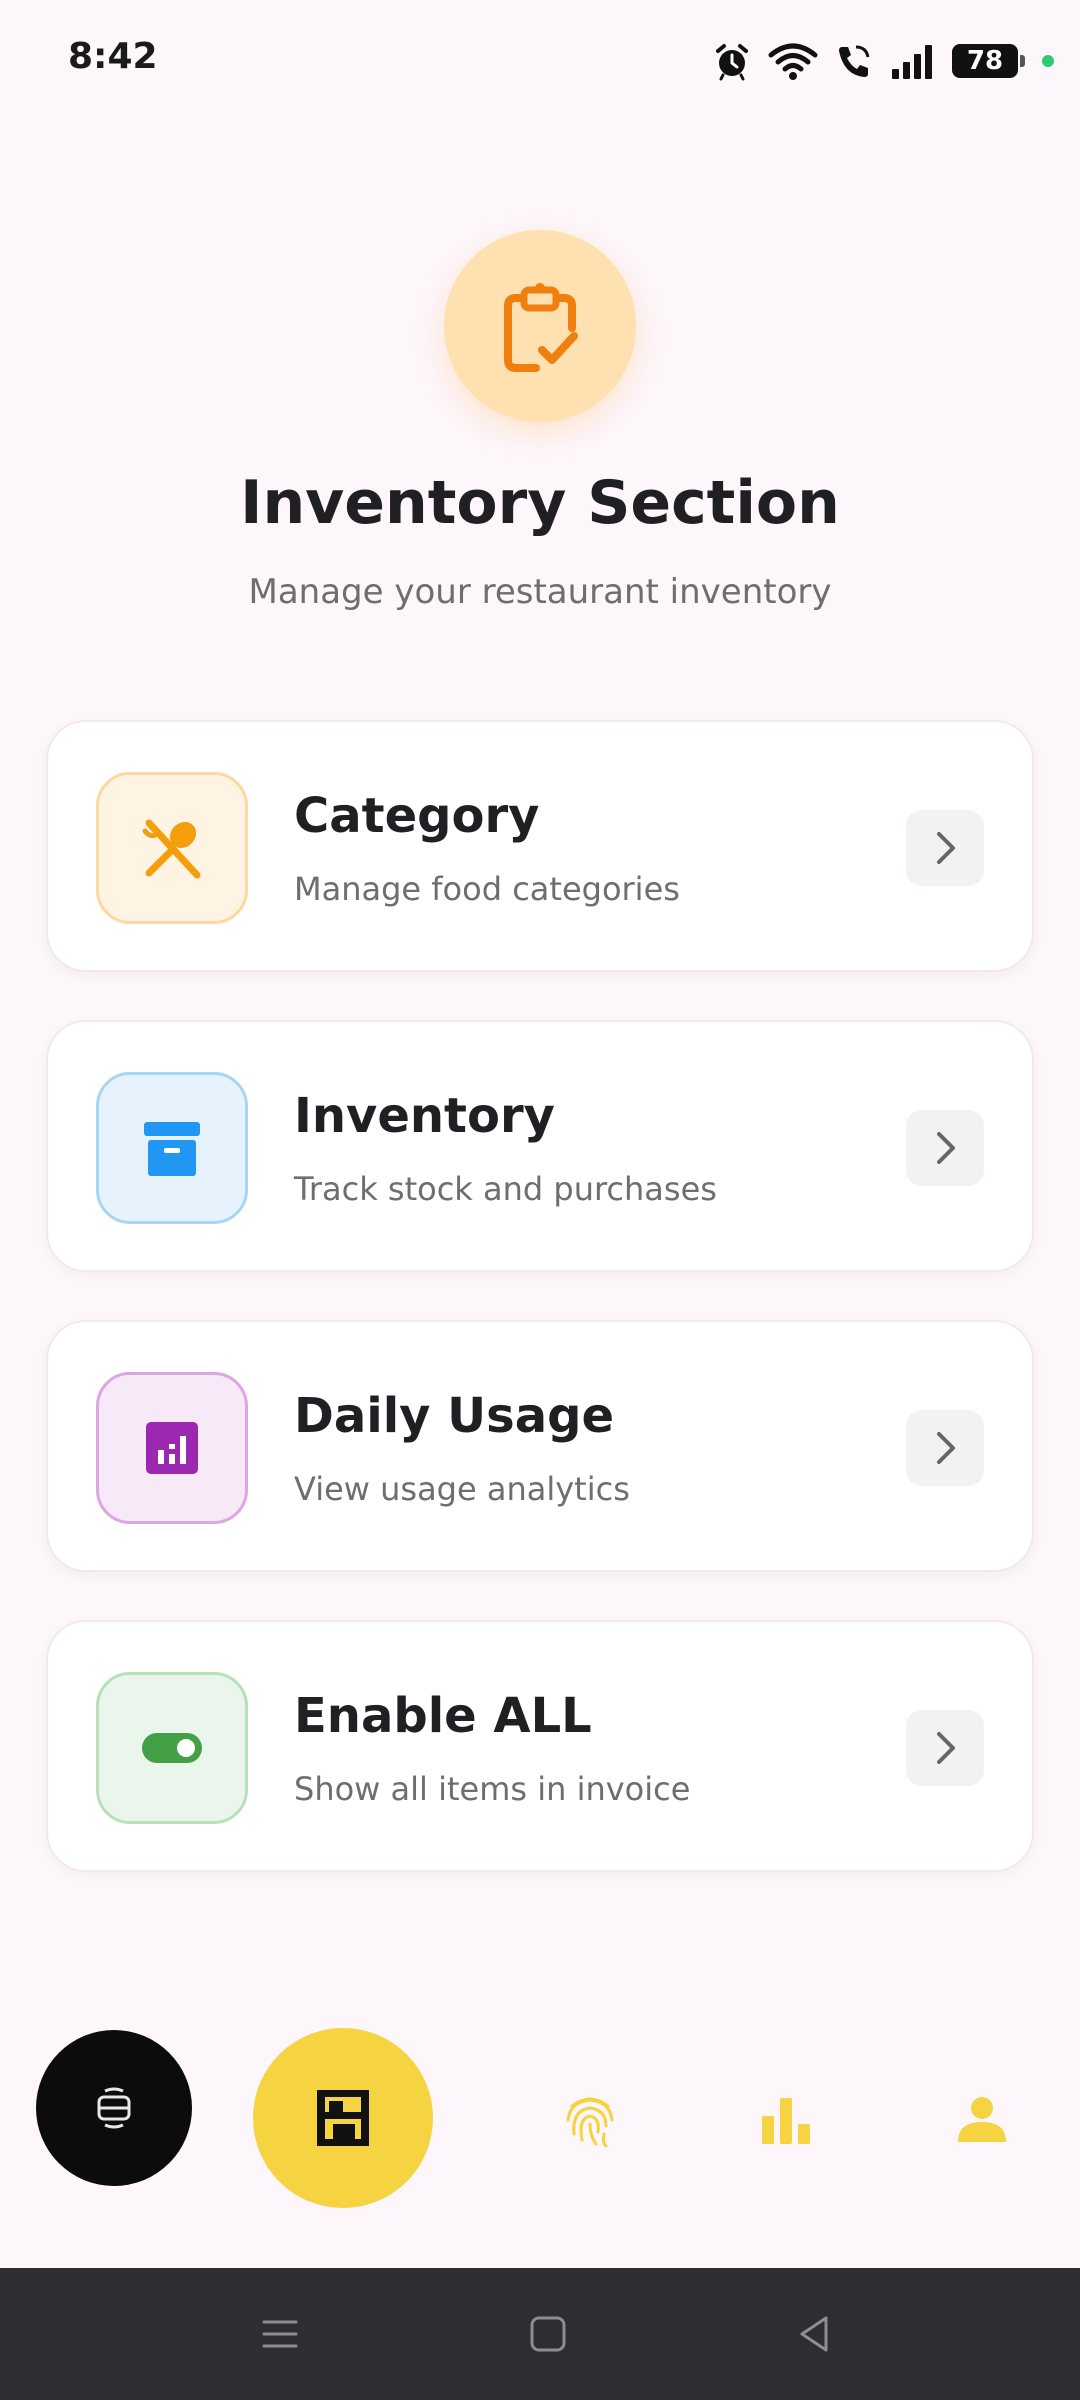  I want to click on privacy-indicator-dot, so click(1048, 61).